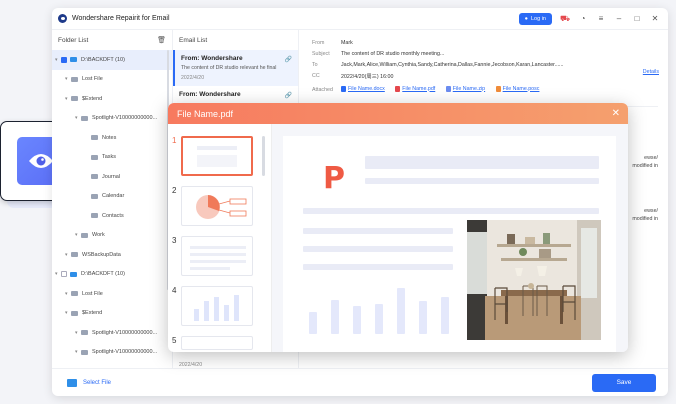  I want to click on attachment-zip: File Name.zip, so click(465, 88).